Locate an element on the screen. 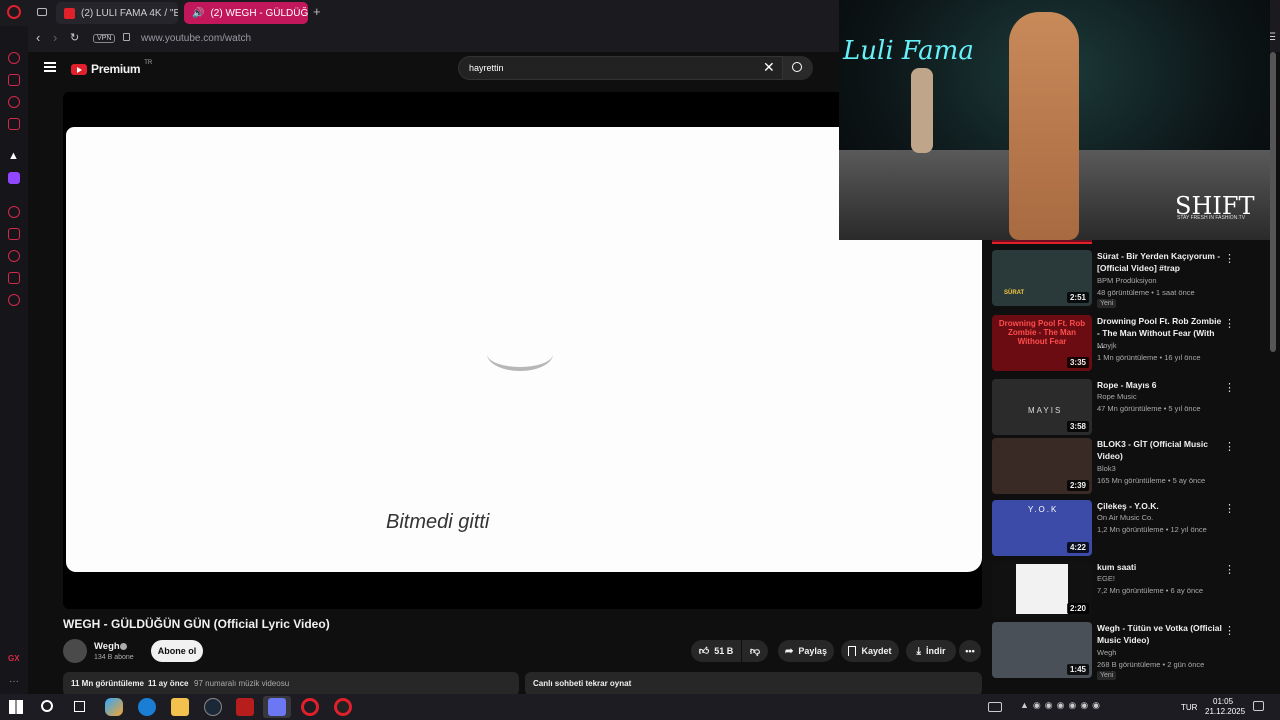  channel-avatar is located at coordinates (75, 651).